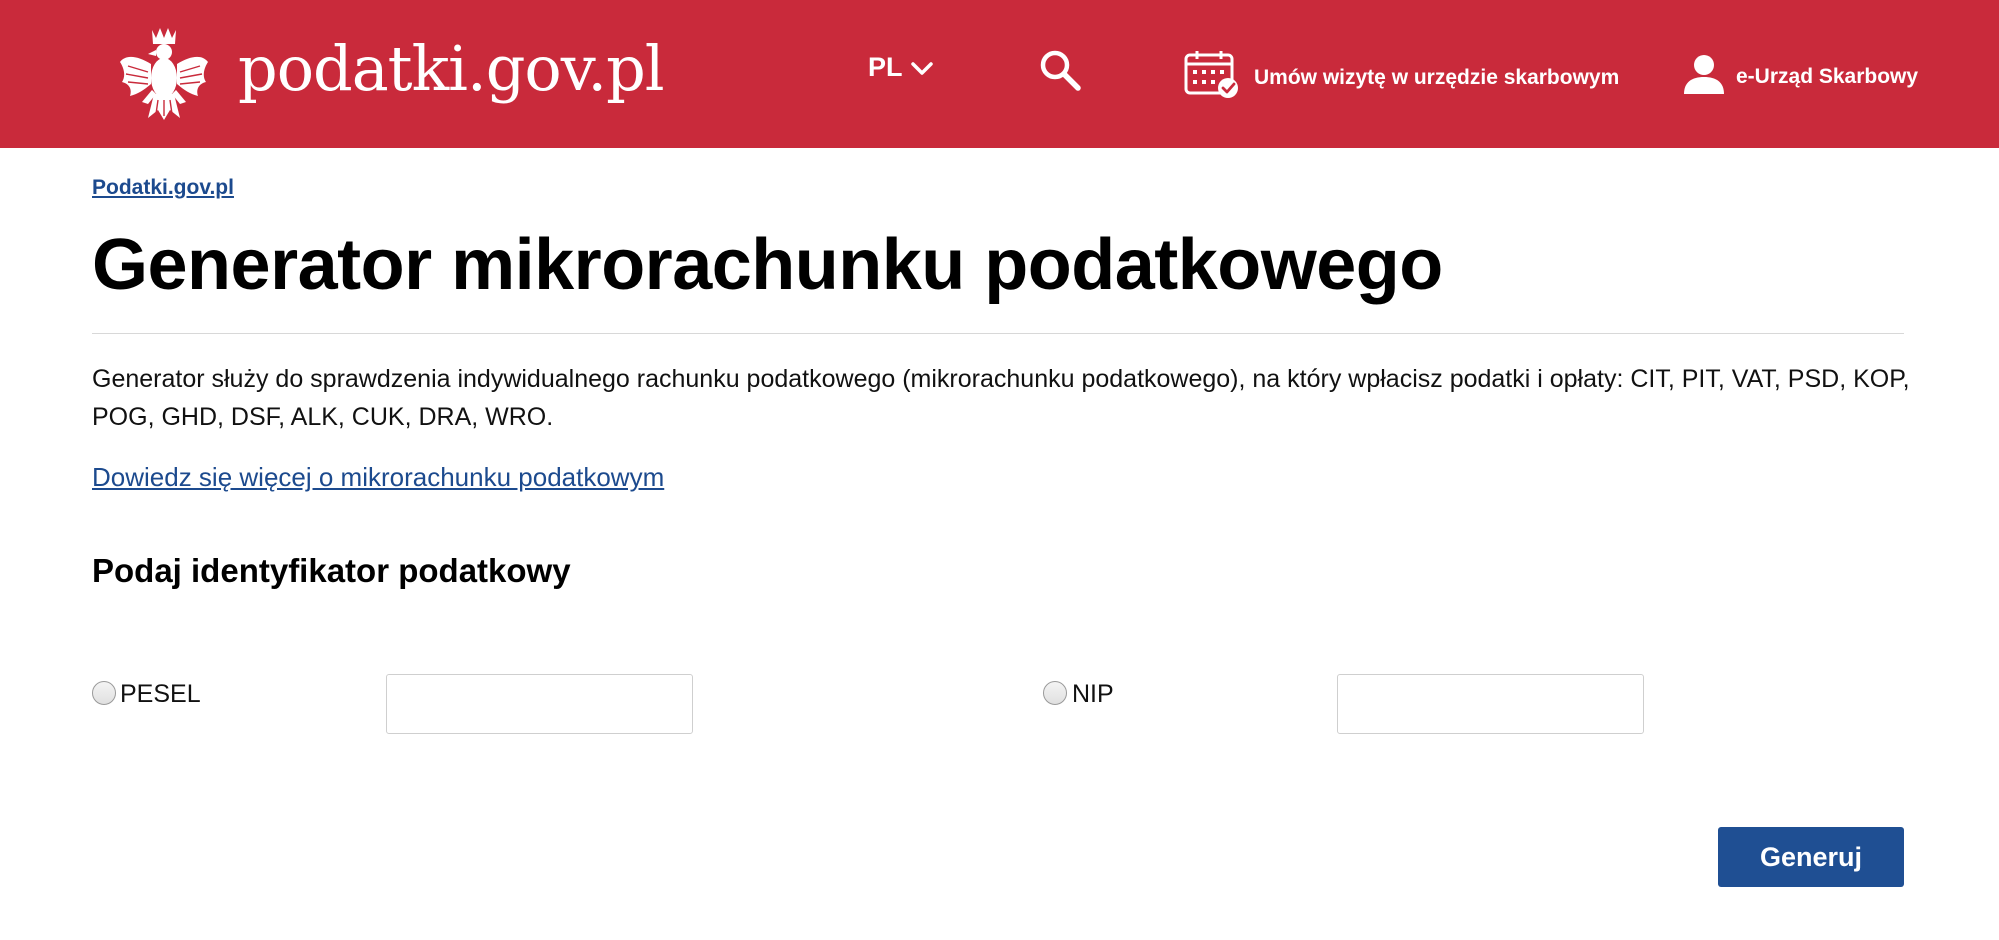  What do you see at coordinates (1055, 693) in the screenshot?
I see `nip-radio` at bounding box center [1055, 693].